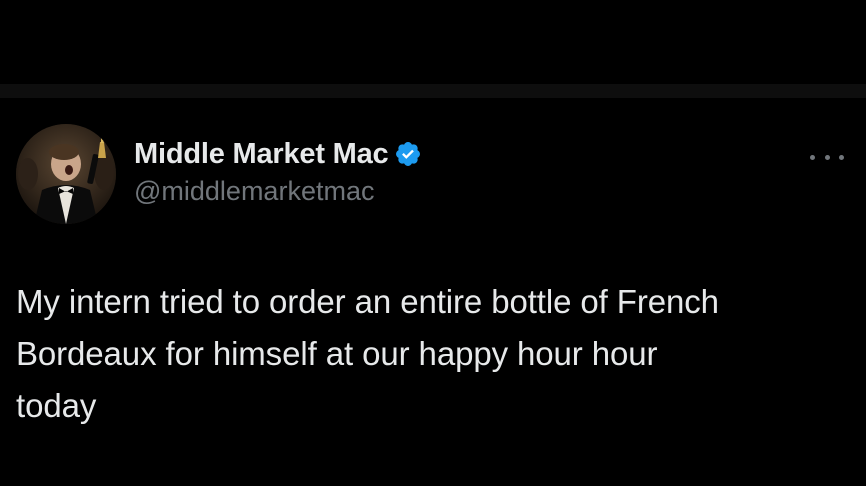  I want to click on section-divider, so click(433, 91).